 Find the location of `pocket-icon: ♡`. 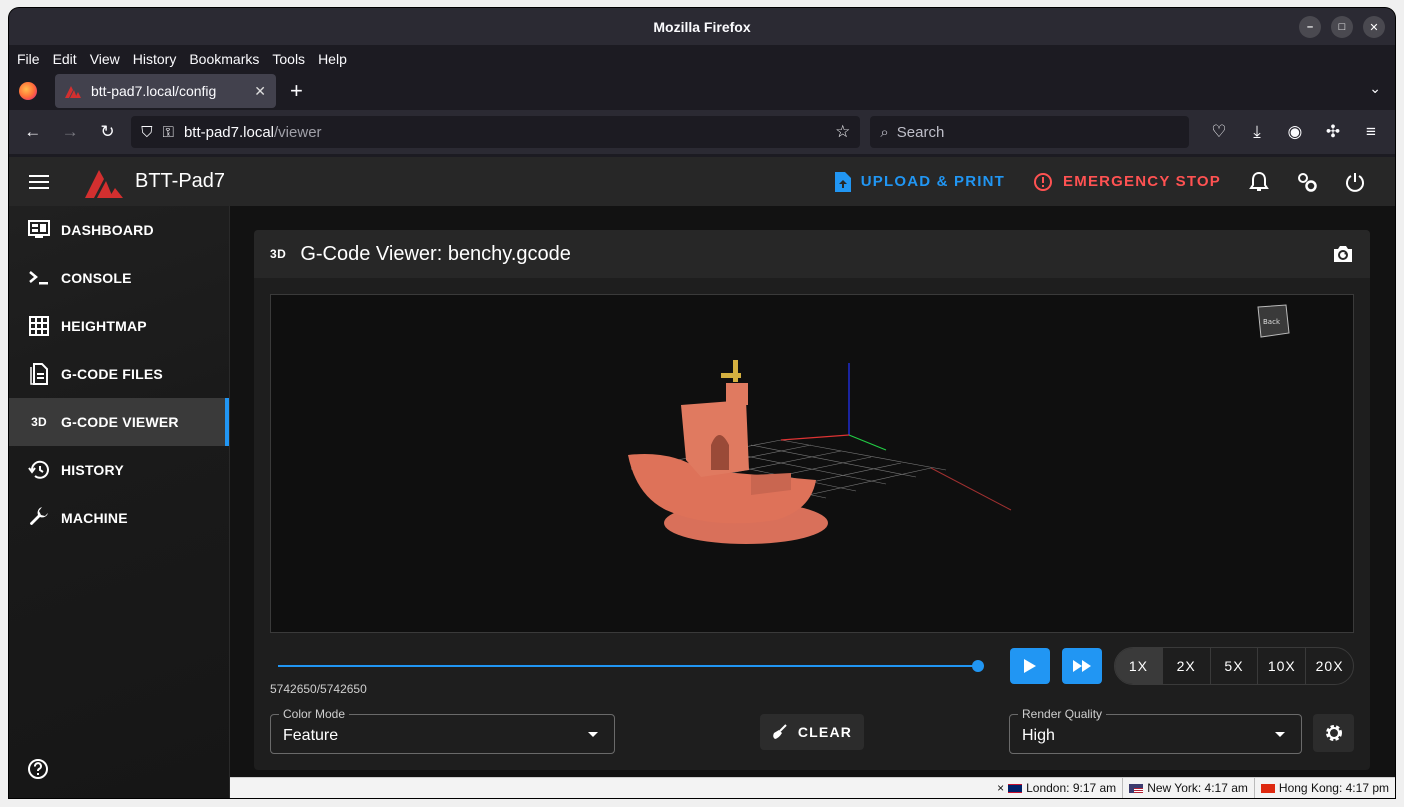

pocket-icon: ♡ is located at coordinates (1219, 132).